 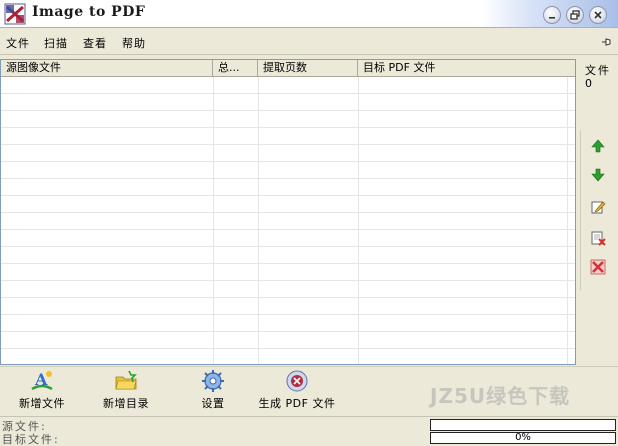 I want to click on target-progress-bar: 0%, so click(x=523, y=438).